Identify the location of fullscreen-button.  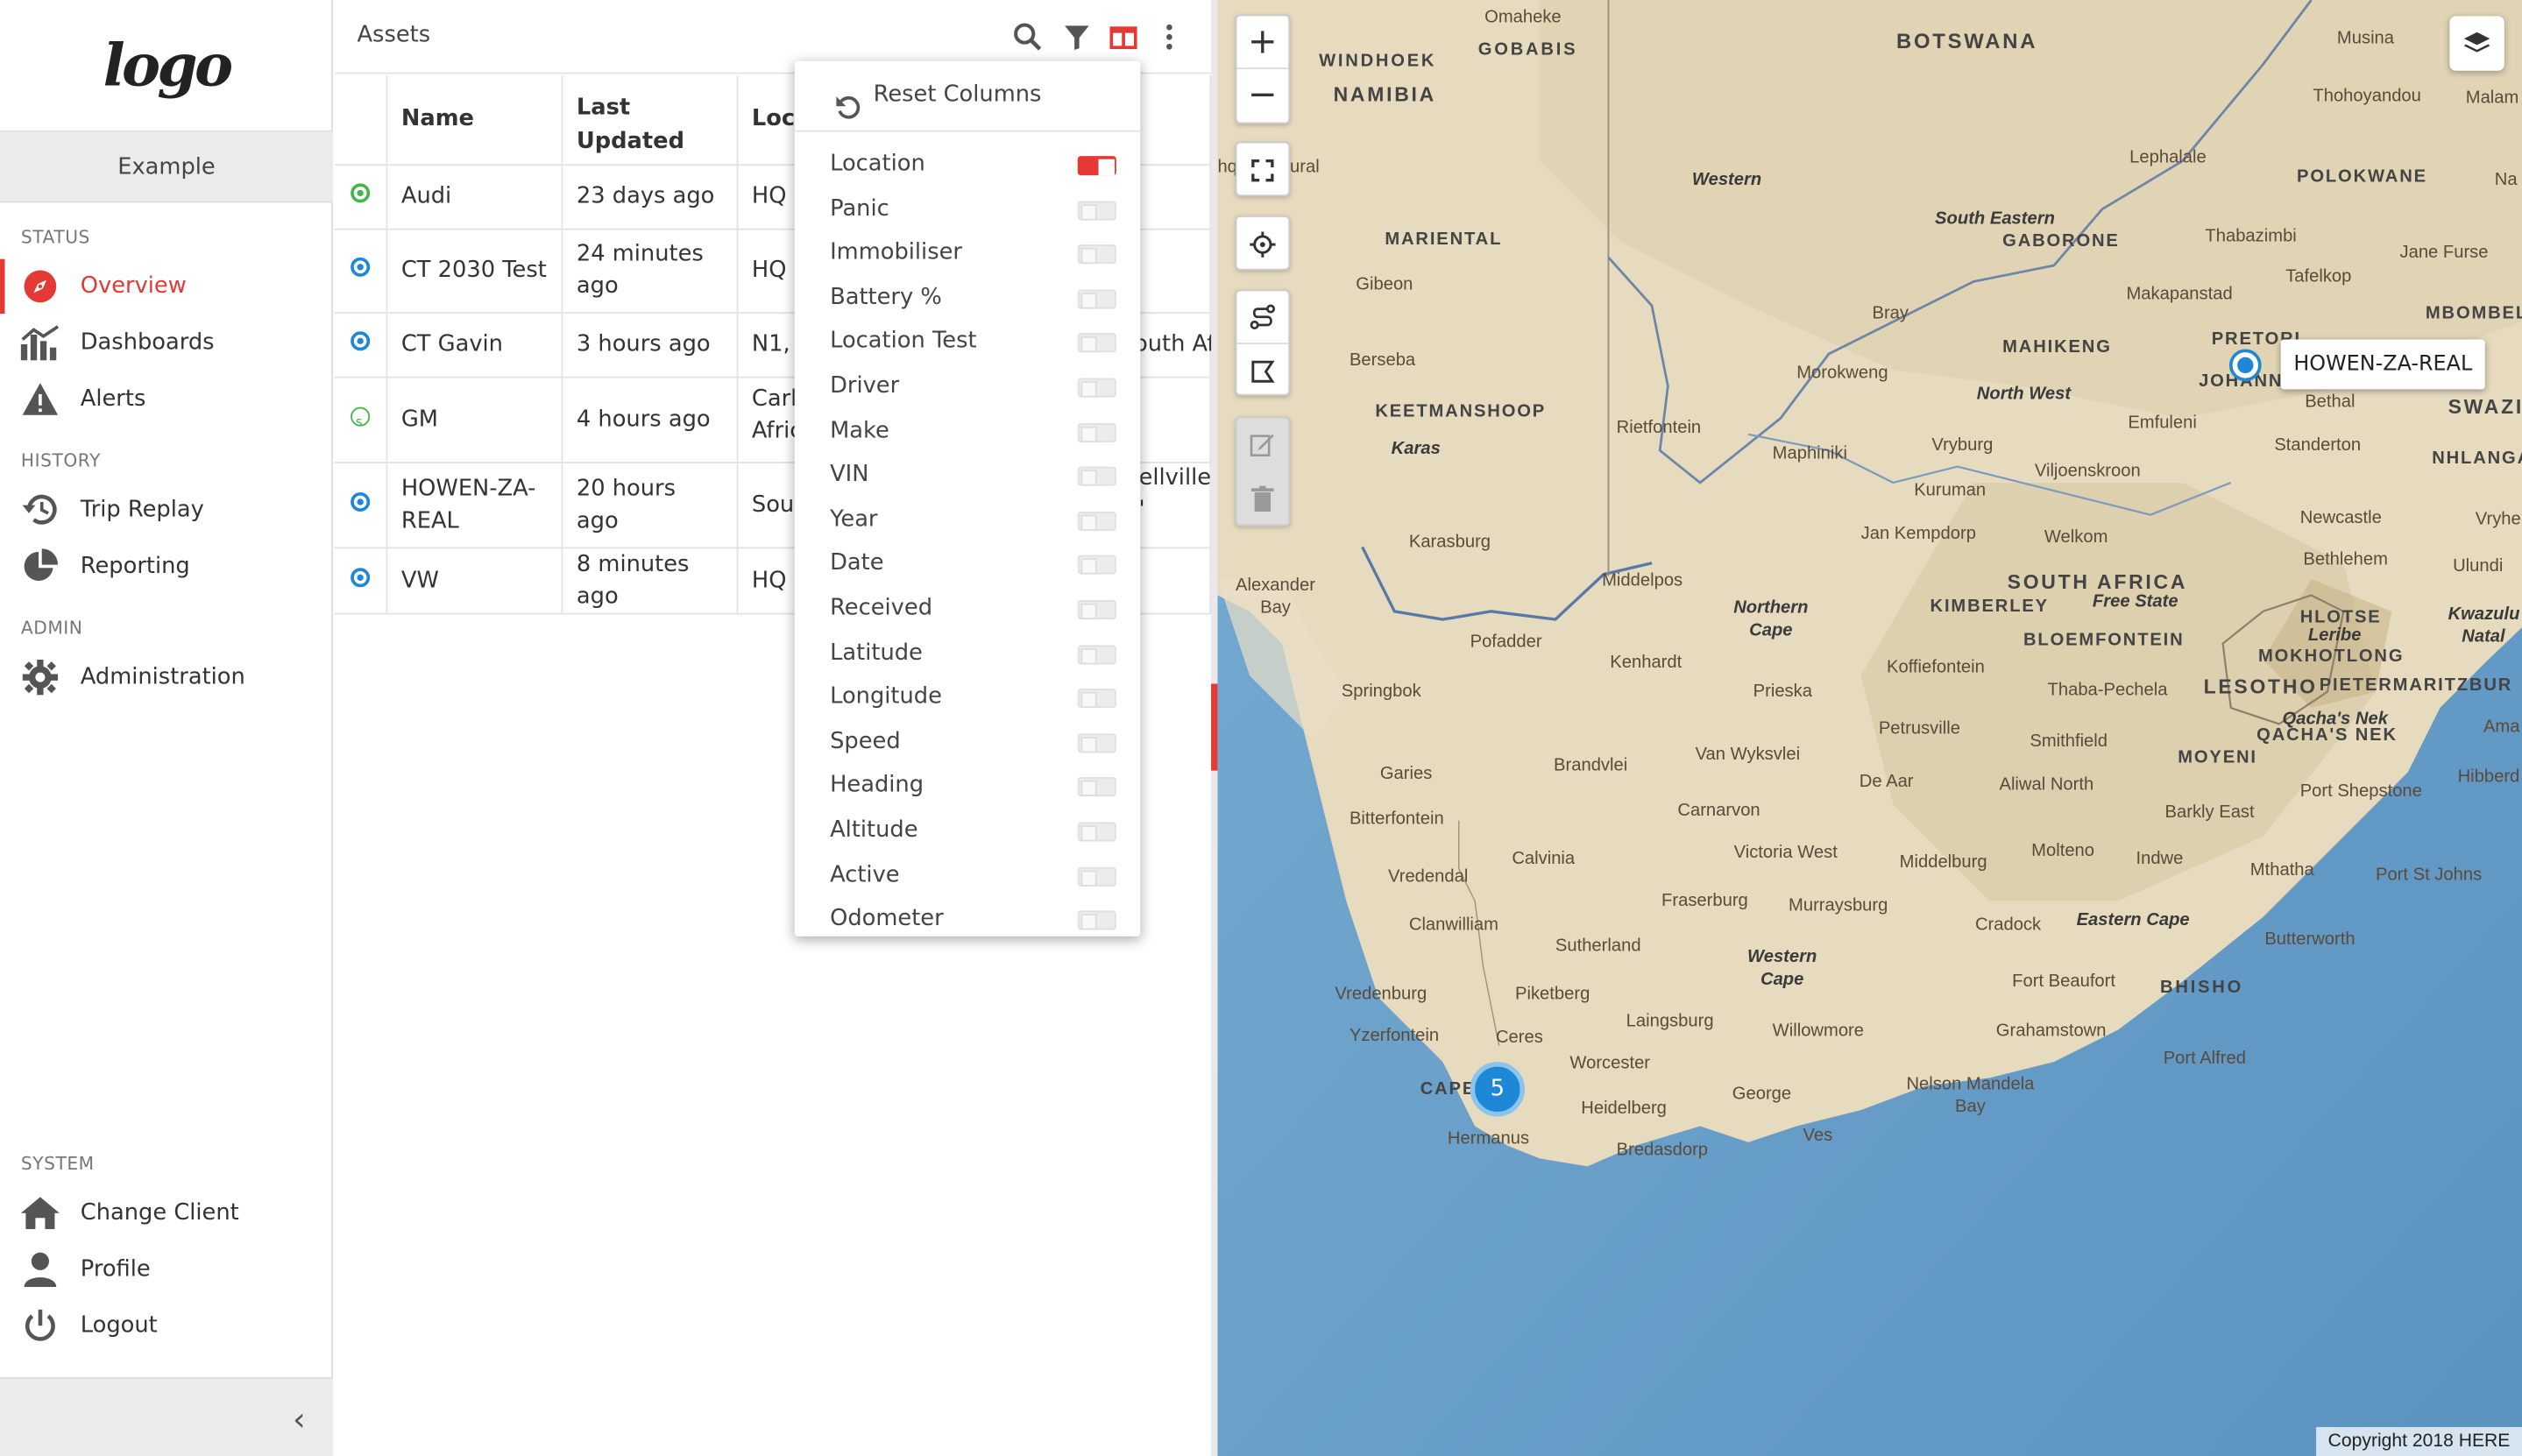
(1262, 169).